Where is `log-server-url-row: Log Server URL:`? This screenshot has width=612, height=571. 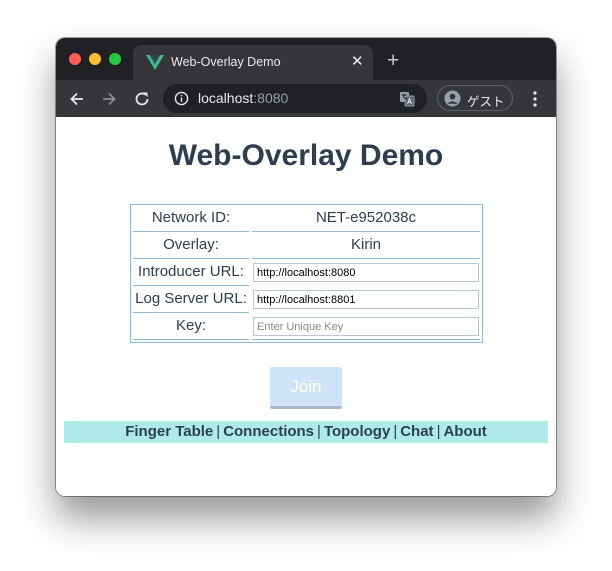
log-server-url-row: Log Server URL: is located at coordinates (306, 299).